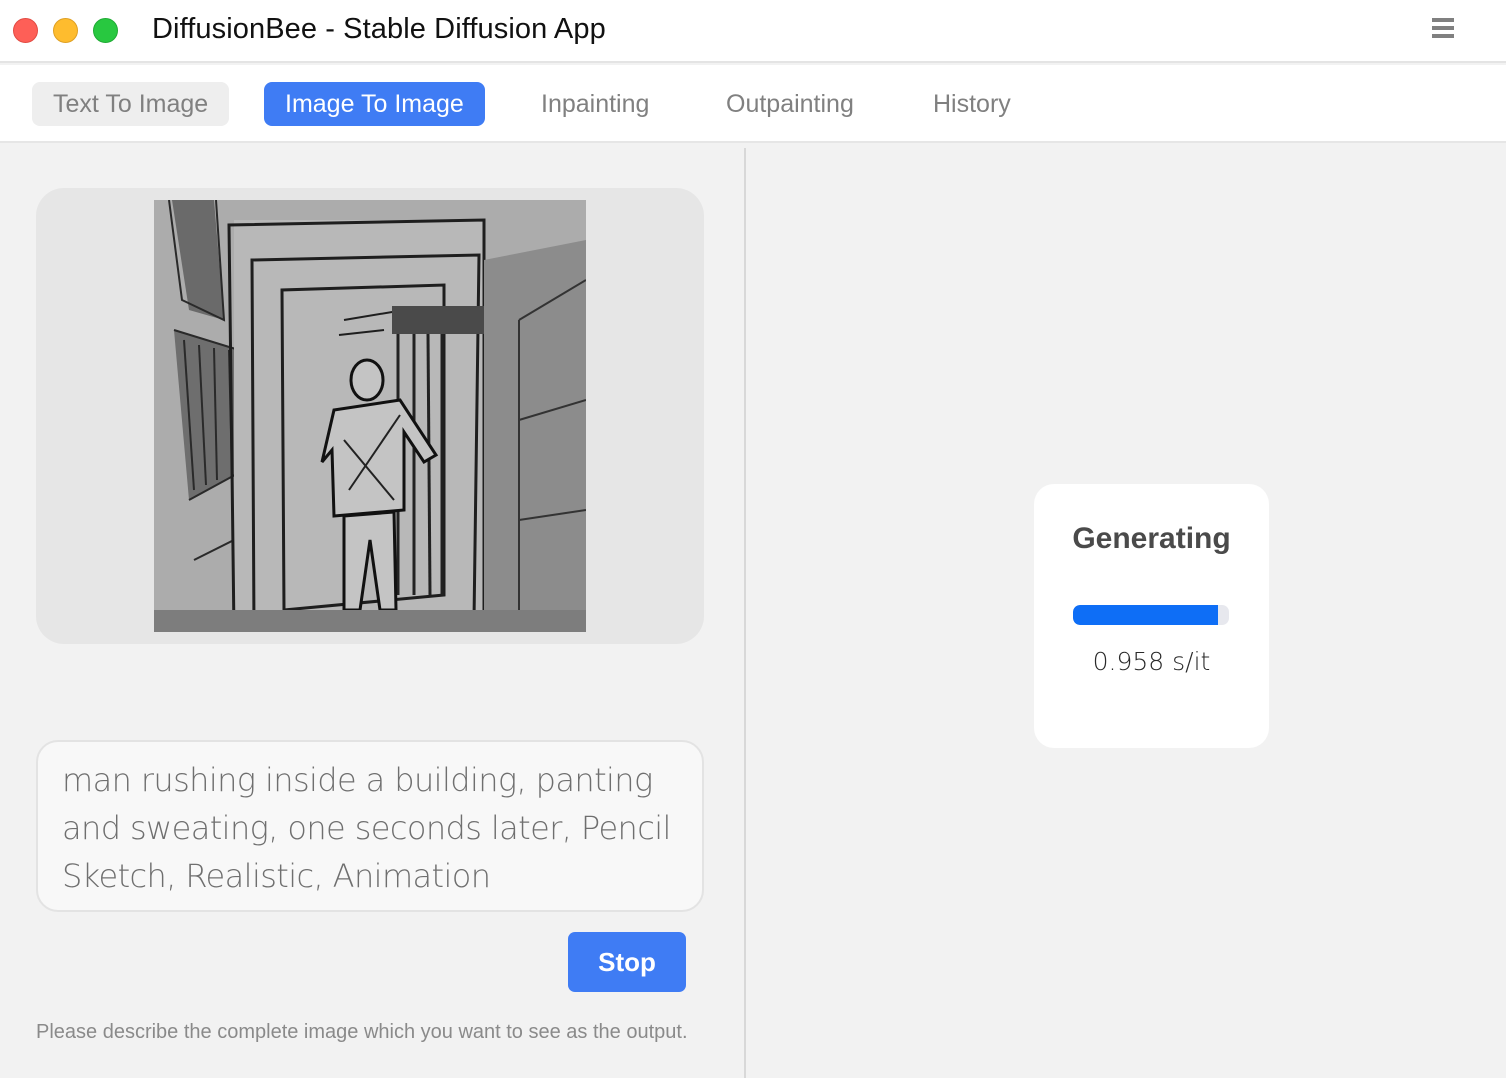  Describe the element at coordinates (25, 30) in the screenshot. I see `close-window-button` at that location.